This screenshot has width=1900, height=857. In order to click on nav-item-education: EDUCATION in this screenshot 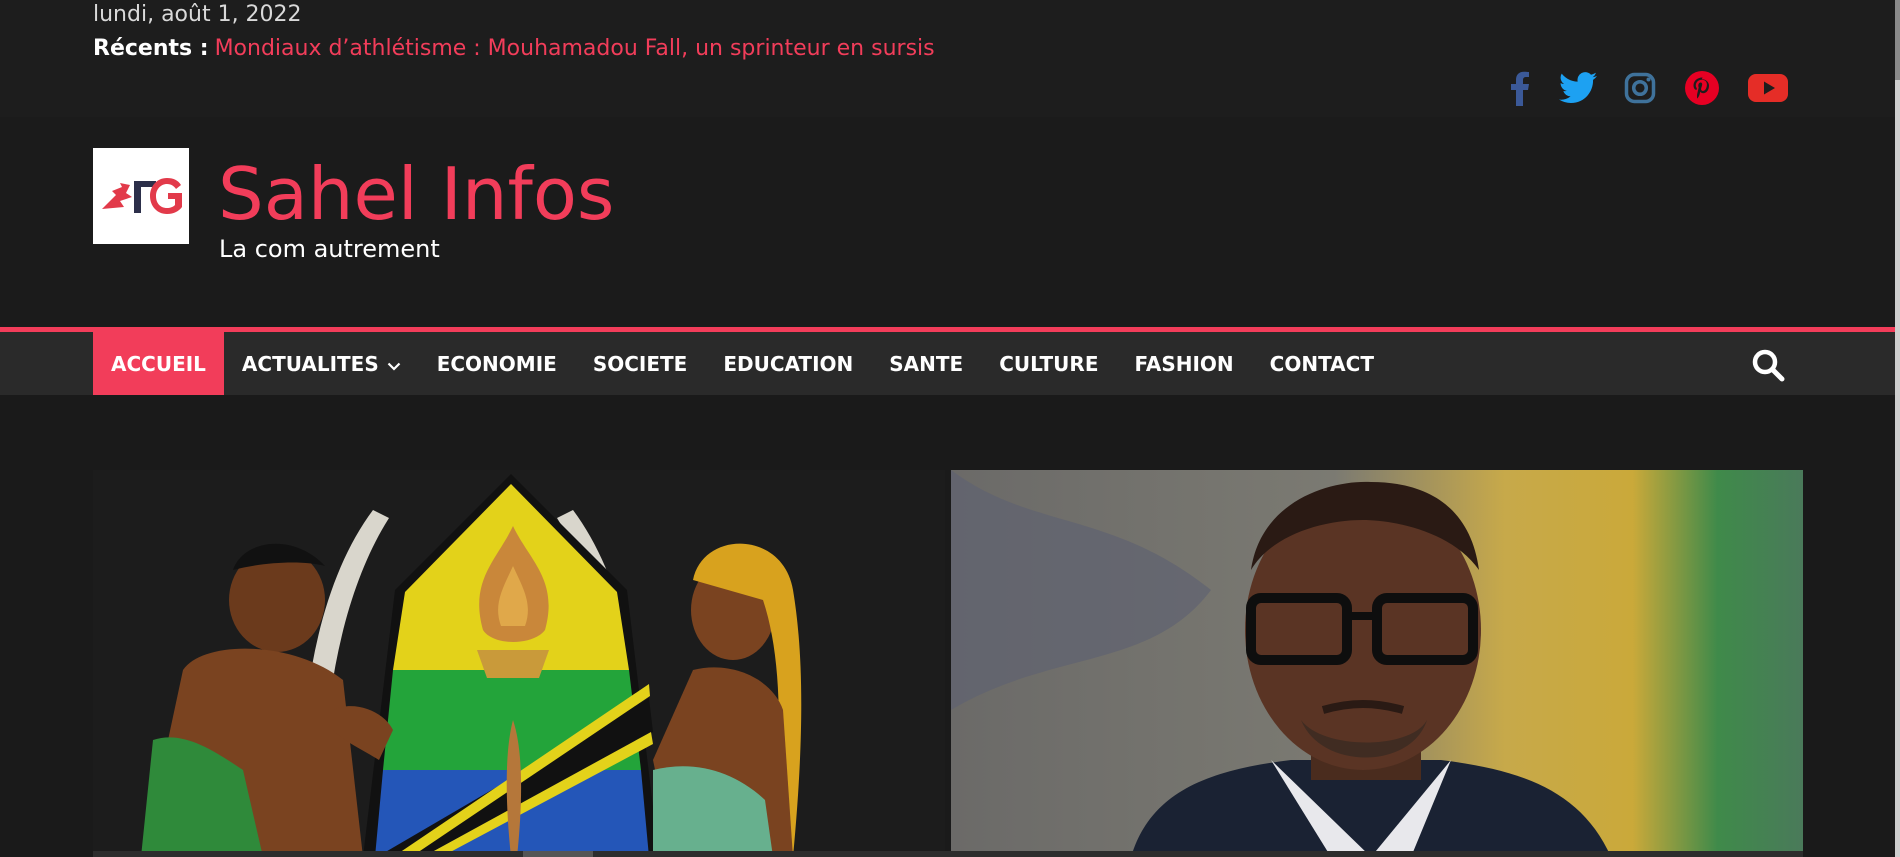, I will do `click(788, 363)`.